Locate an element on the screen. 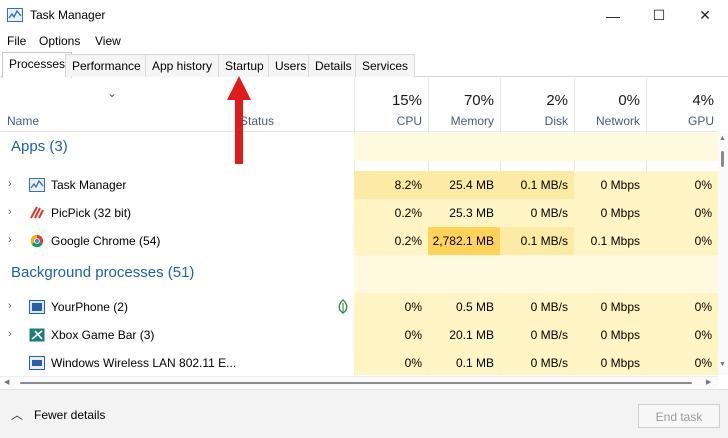  menu-options: Options is located at coordinates (59, 41).